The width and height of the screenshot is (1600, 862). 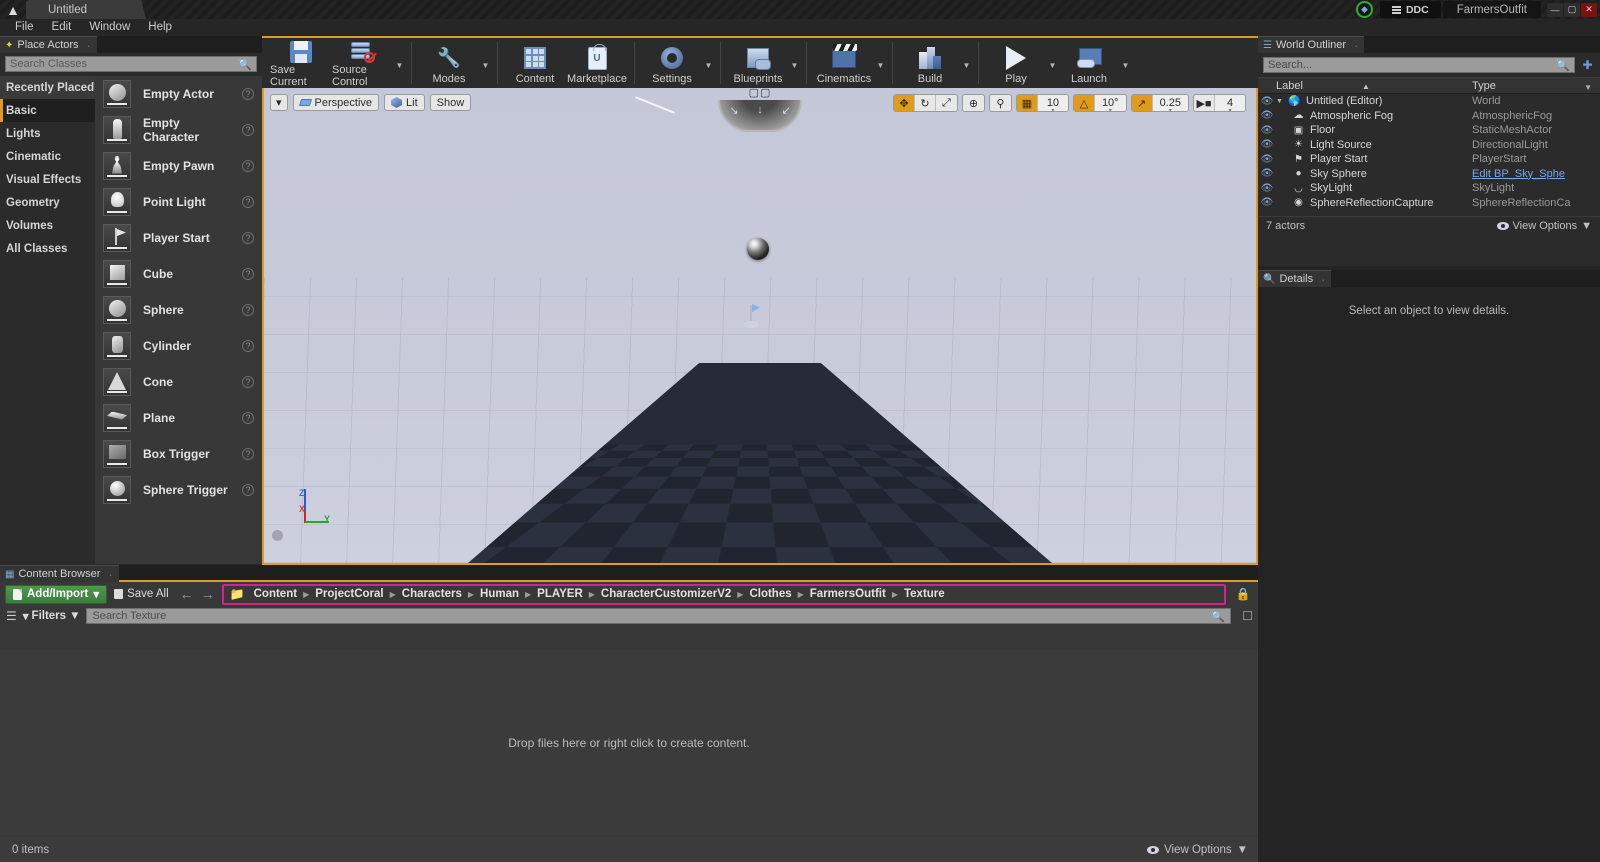 I want to click on breadcrumb-item-projectcoral: ProjectCoral, so click(x=349, y=594).